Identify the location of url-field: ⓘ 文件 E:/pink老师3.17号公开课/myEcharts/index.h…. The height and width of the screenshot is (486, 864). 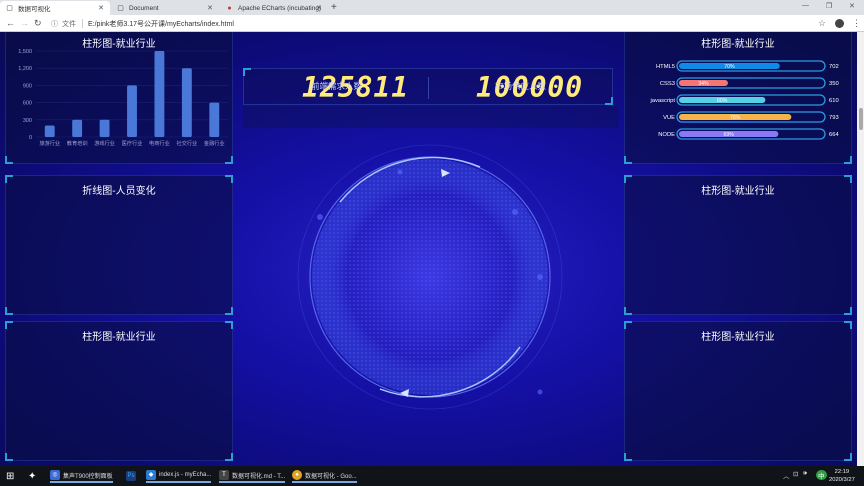
(431, 23).